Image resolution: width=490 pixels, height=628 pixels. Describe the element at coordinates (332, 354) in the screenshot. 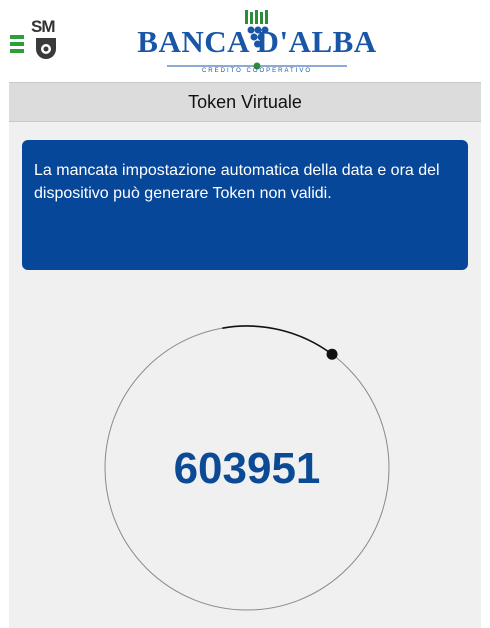

I see `timer-progress-dot` at that location.